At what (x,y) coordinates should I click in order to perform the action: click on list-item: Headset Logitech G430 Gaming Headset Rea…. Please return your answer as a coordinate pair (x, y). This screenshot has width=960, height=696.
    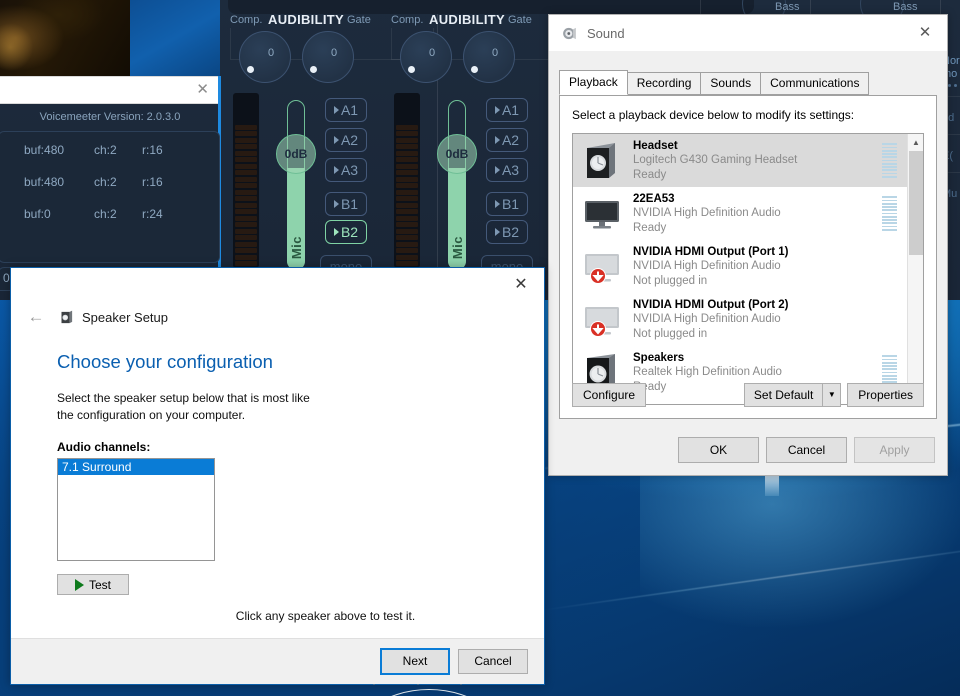
    Looking at the image, I should click on (740, 160).